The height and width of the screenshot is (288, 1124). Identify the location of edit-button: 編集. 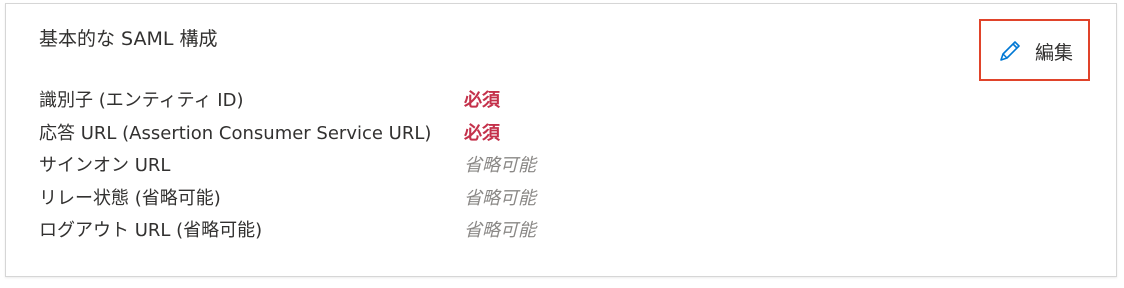
(1034, 50).